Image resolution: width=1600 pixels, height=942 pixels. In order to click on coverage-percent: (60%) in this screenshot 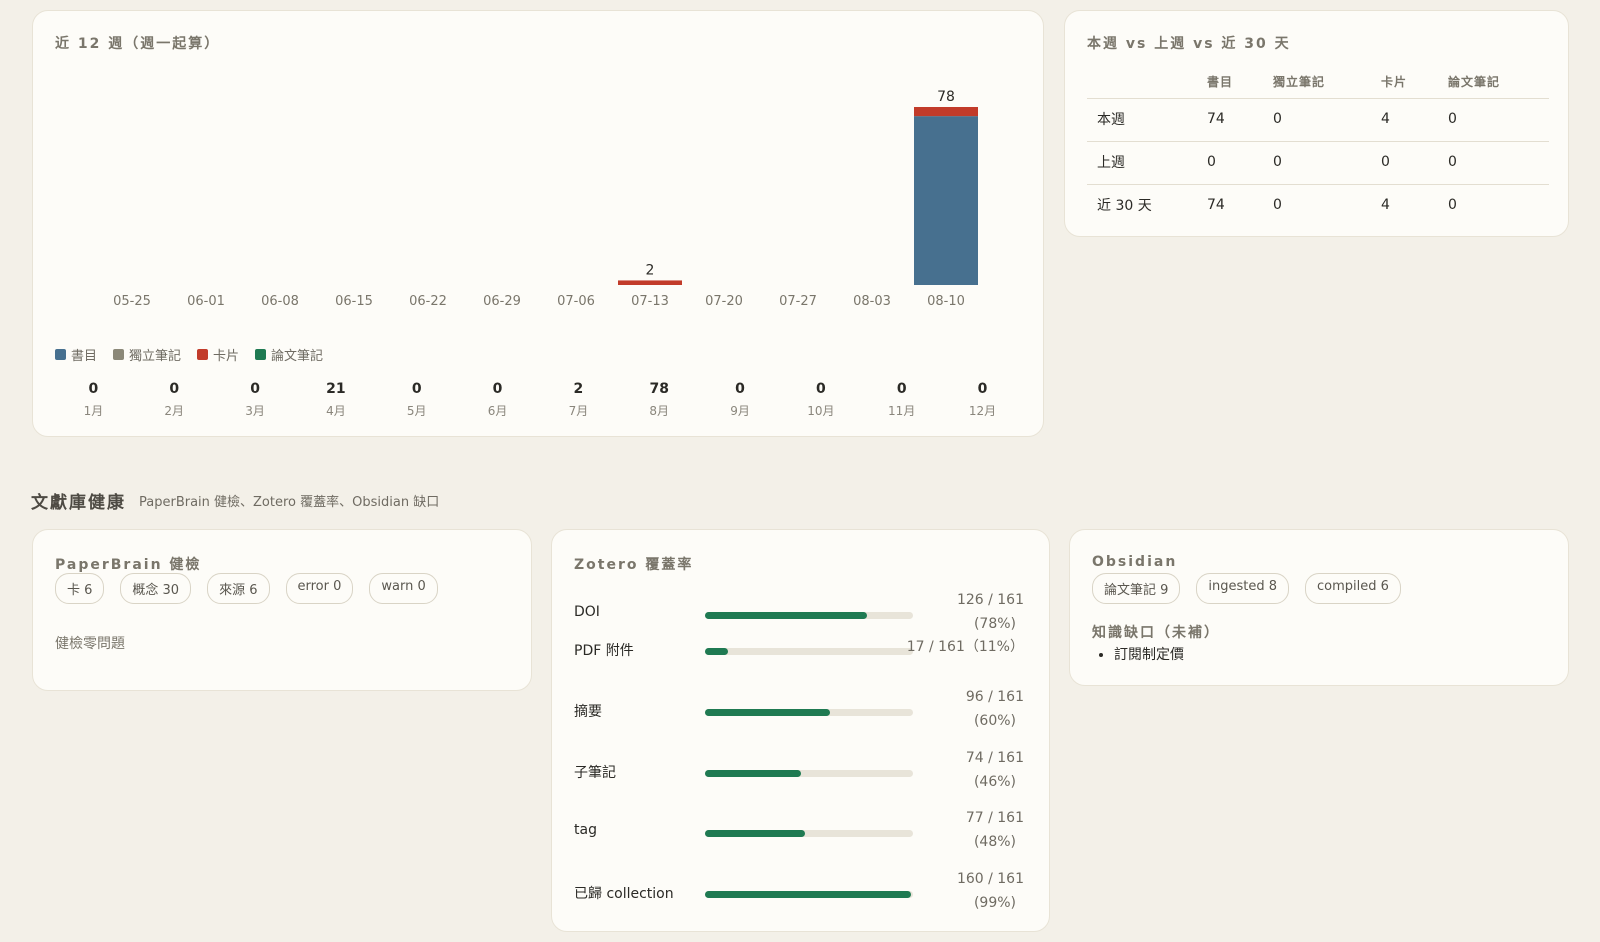, I will do `click(994, 721)`.